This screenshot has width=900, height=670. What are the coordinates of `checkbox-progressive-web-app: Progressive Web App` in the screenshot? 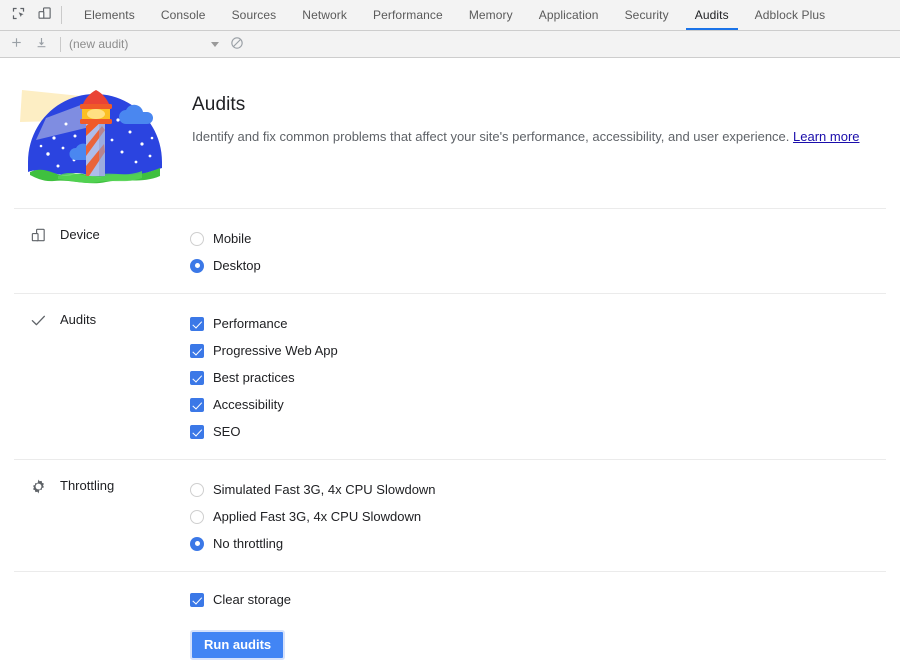 It's located at (538, 350).